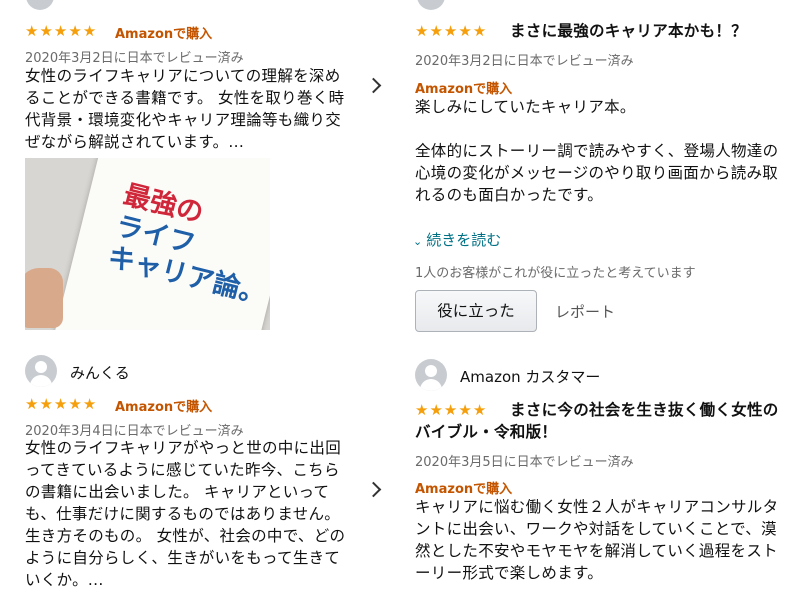 Image resolution: width=800 pixels, height=600 pixels. I want to click on review-date: 2020年3月5日に日本でレビュー済み, so click(524, 462).